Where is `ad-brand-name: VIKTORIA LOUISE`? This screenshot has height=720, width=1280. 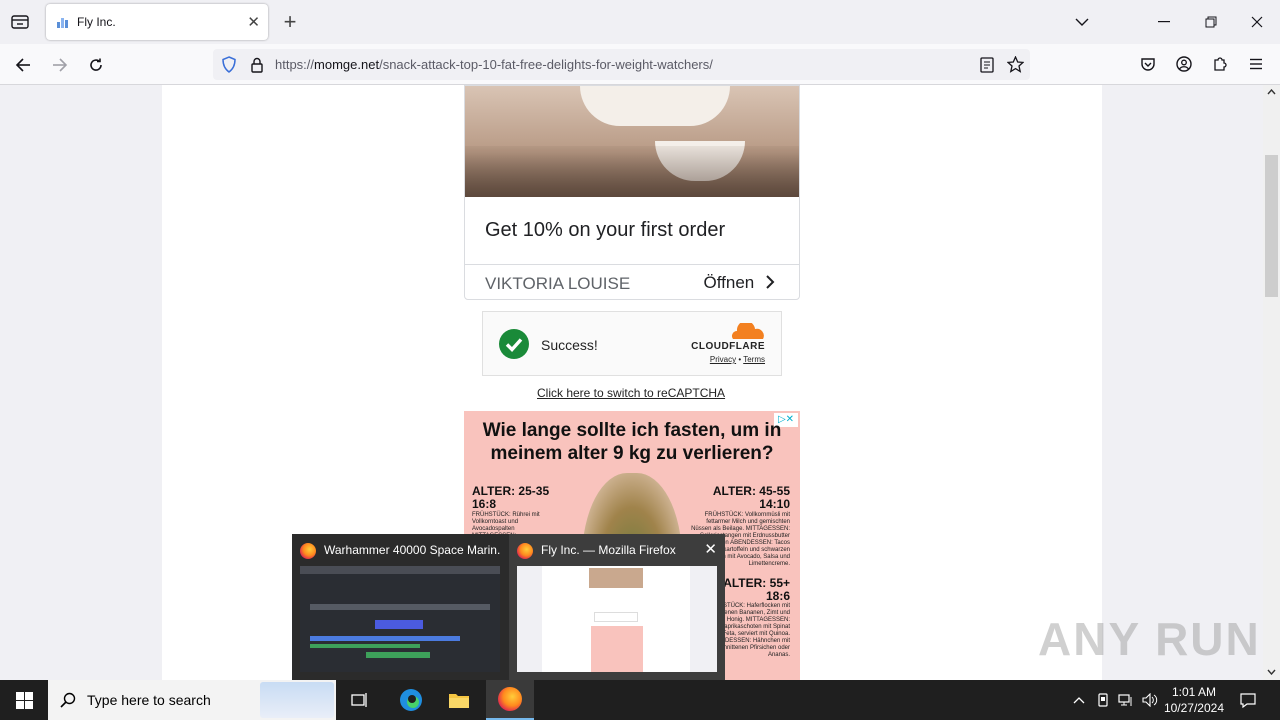 ad-brand-name: VIKTORIA LOUISE is located at coordinates (558, 283).